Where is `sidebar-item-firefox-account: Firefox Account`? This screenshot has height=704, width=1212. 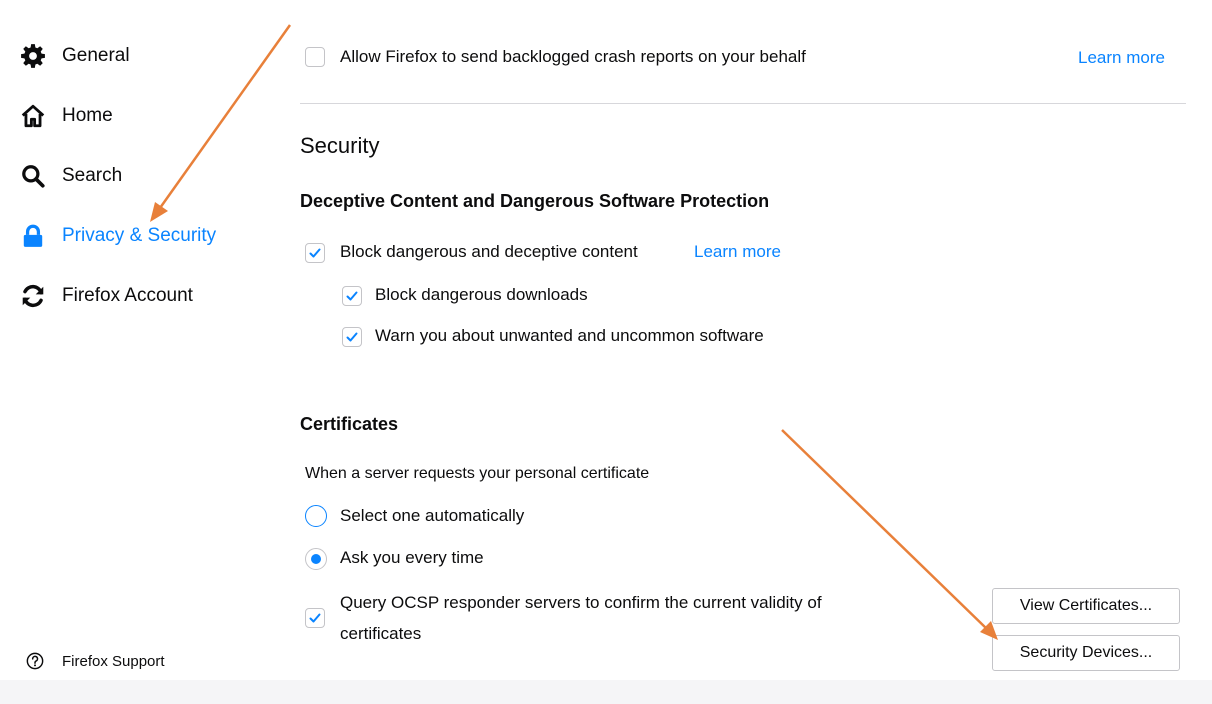 sidebar-item-firefox-account: Firefox Account is located at coordinates (106, 296).